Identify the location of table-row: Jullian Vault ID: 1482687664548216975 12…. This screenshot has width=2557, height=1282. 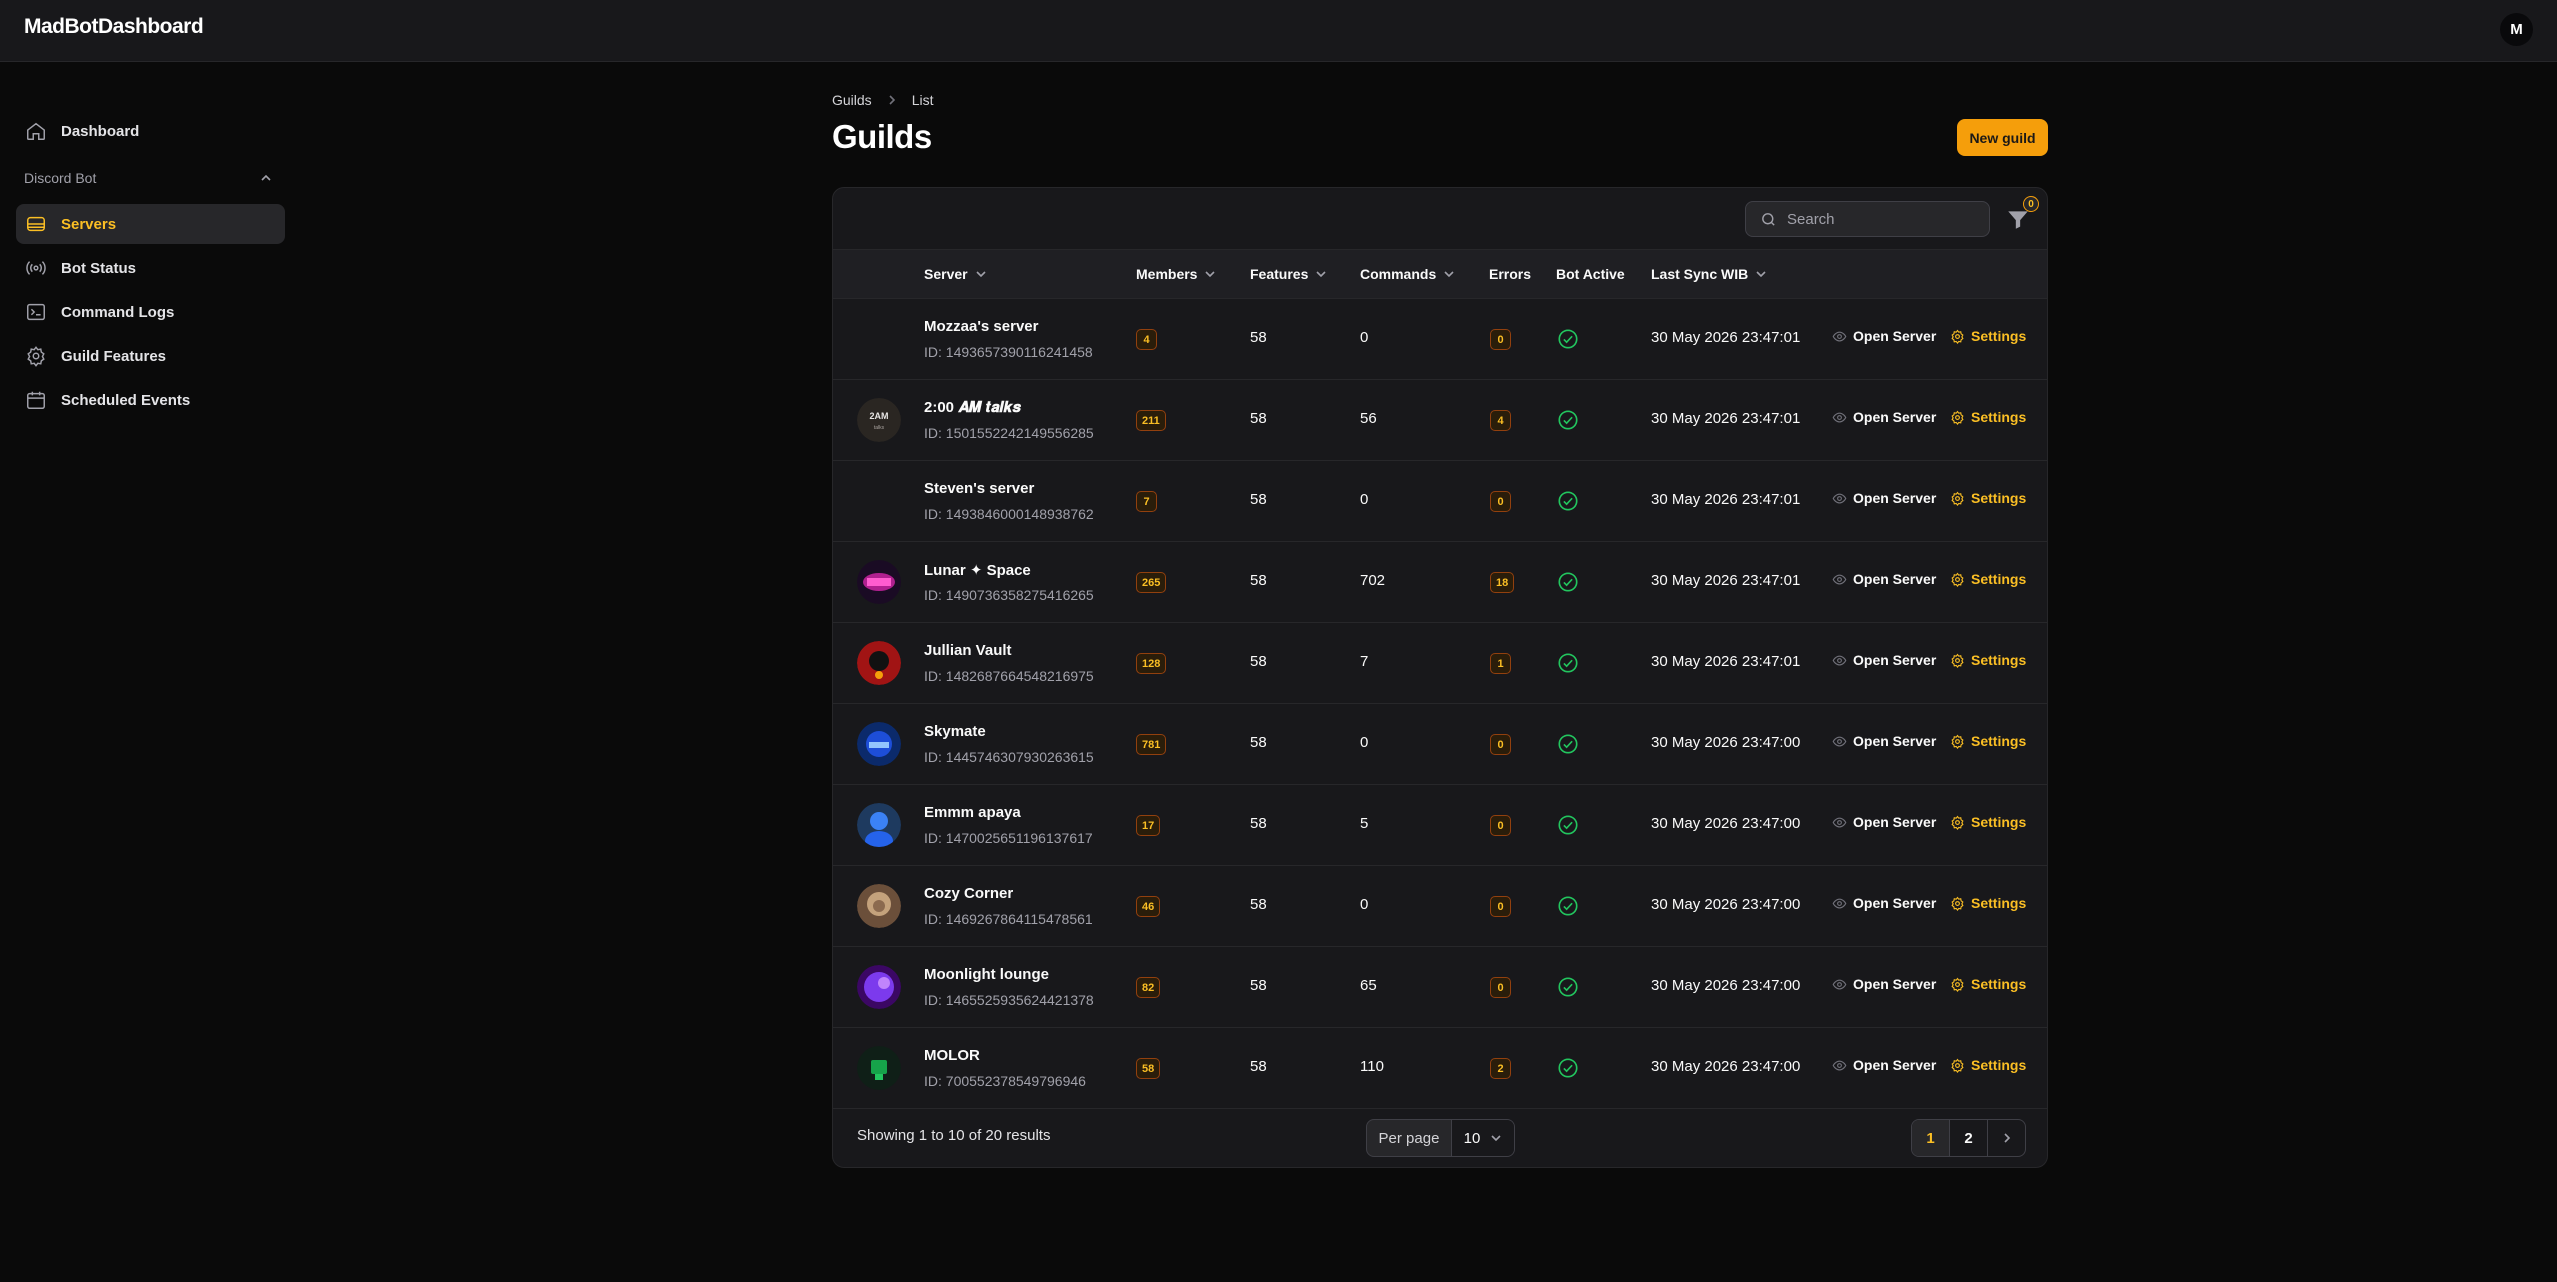
(1440, 663).